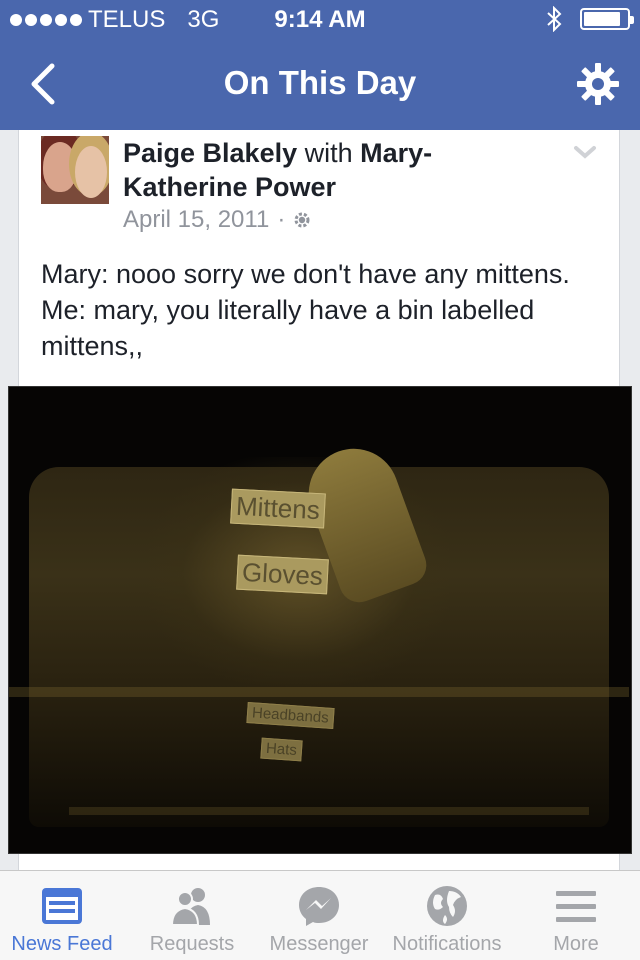 This screenshot has height=960, width=640. What do you see at coordinates (281, 749) in the screenshot?
I see `photo-label-hats: Hats` at bounding box center [281, 749].